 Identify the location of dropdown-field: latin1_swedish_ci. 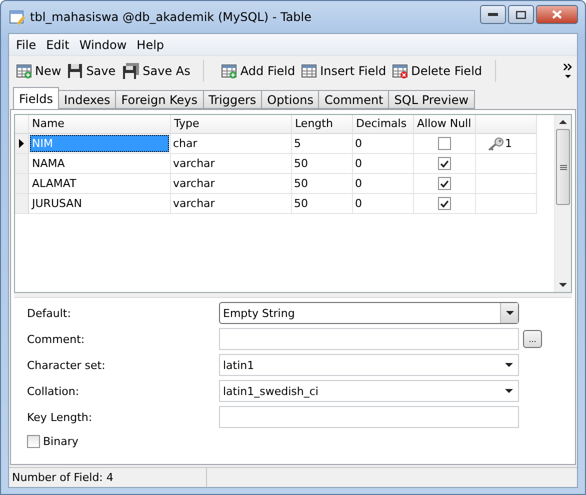
(369, 391).